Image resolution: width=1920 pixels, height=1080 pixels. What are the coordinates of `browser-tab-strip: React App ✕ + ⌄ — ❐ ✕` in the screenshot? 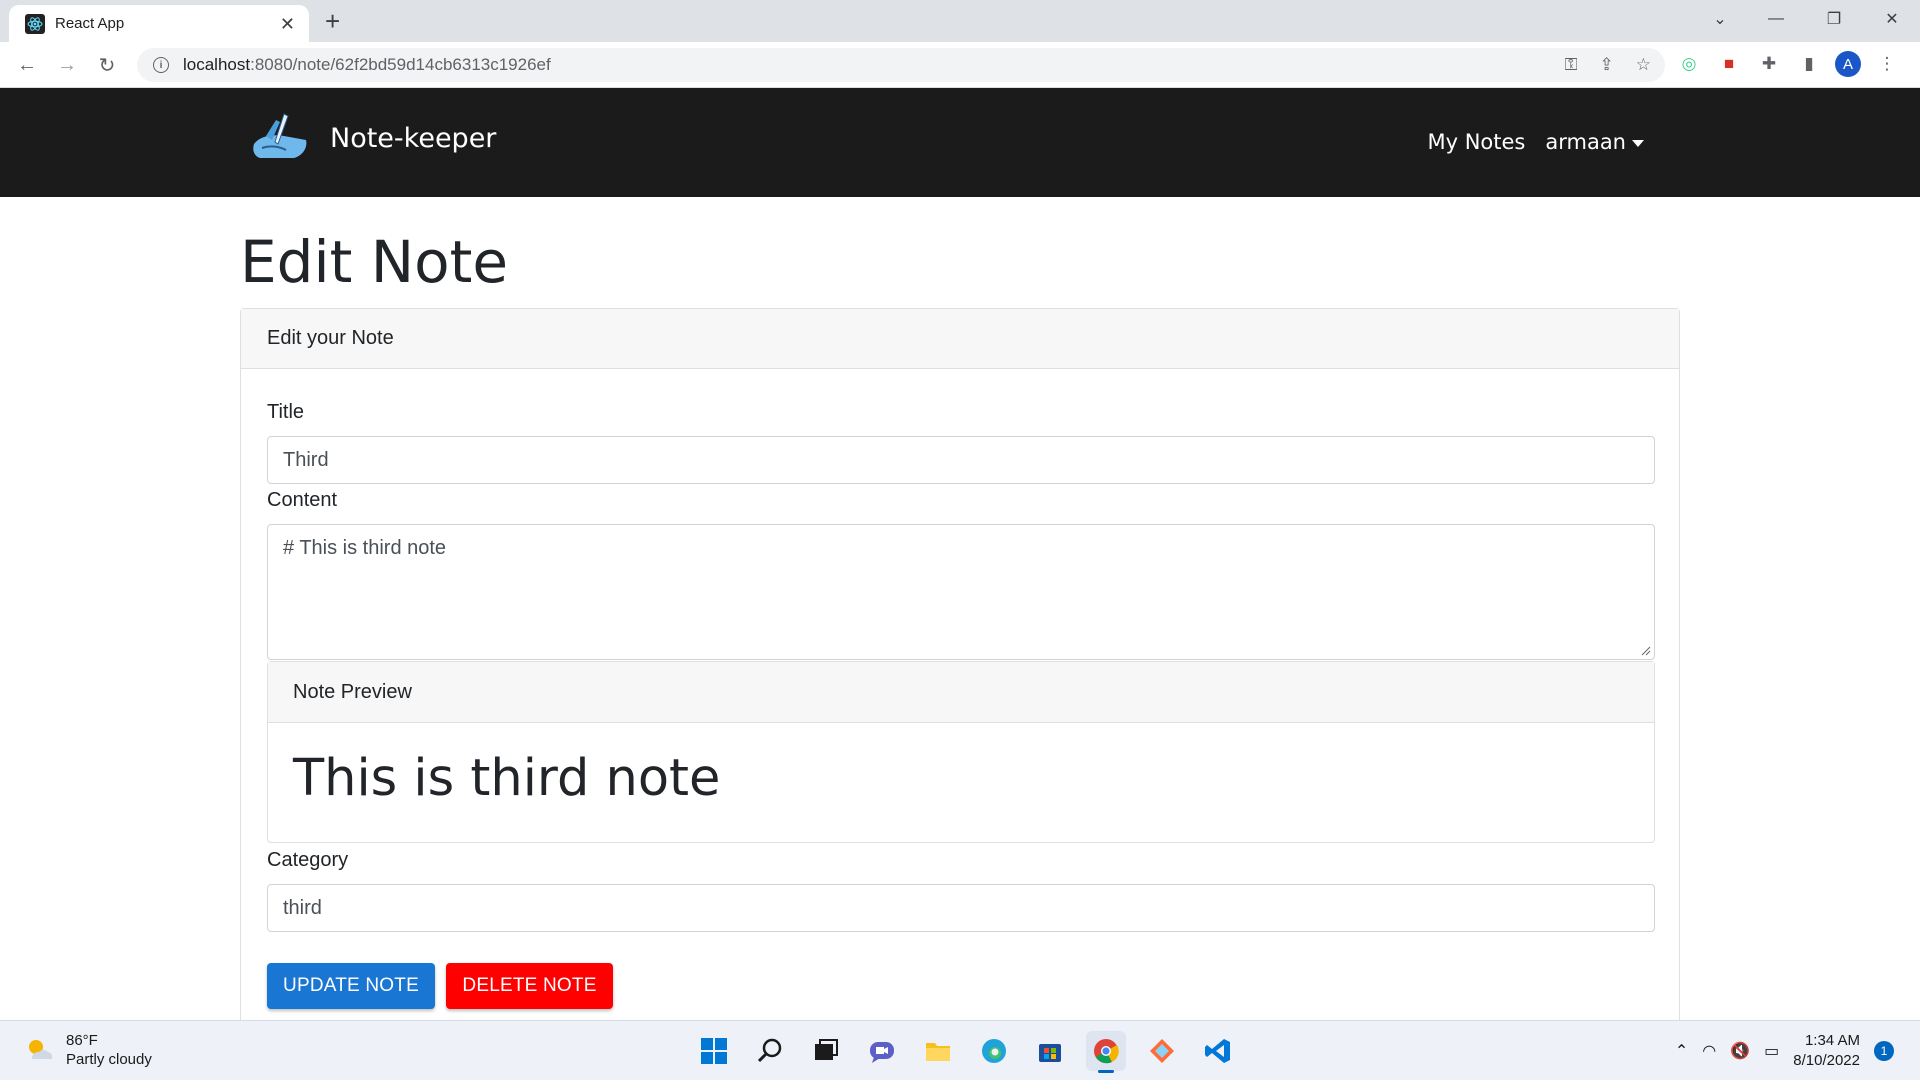 It's located at (960, 21).